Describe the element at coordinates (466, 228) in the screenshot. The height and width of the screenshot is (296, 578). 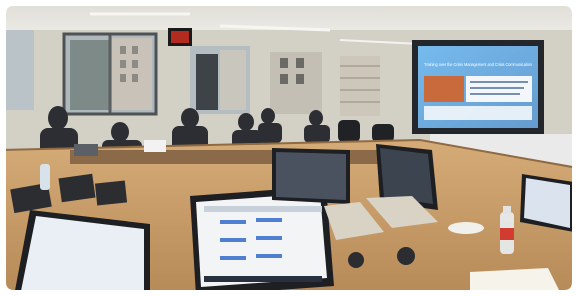
I see `plate` at that location.